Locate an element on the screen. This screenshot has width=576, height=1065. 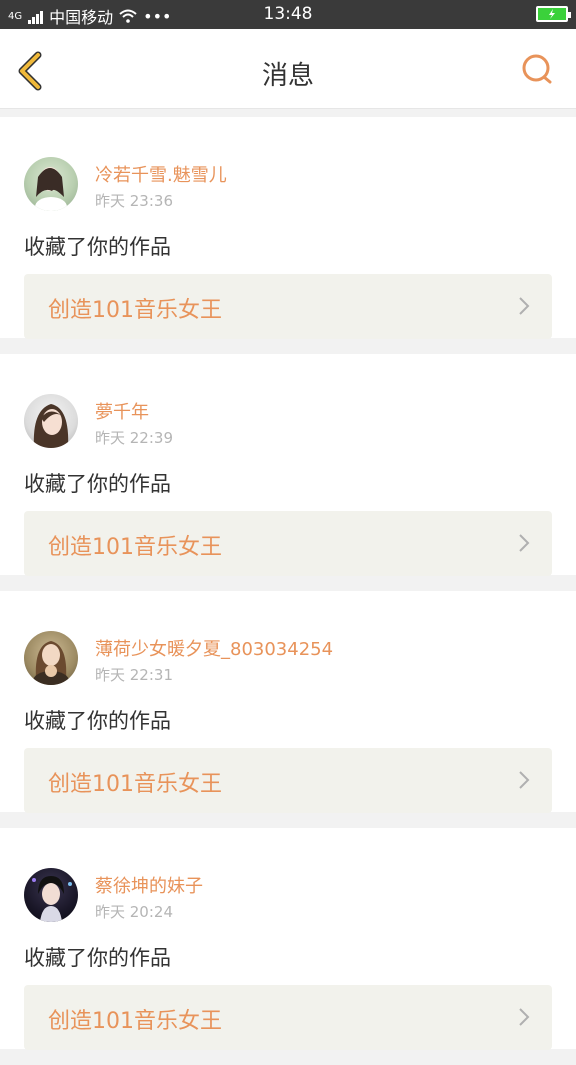
username: 夢千年 is located at coordinates (122, 411).